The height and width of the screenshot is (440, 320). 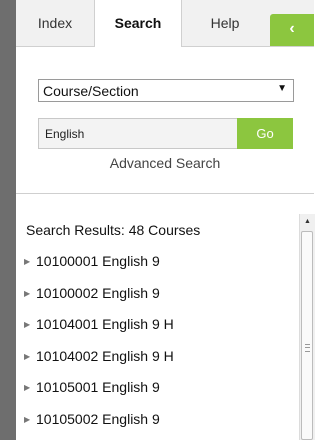 I want to click on result-item: ▶ 10105001 English 9, so click(x=161, y=392).